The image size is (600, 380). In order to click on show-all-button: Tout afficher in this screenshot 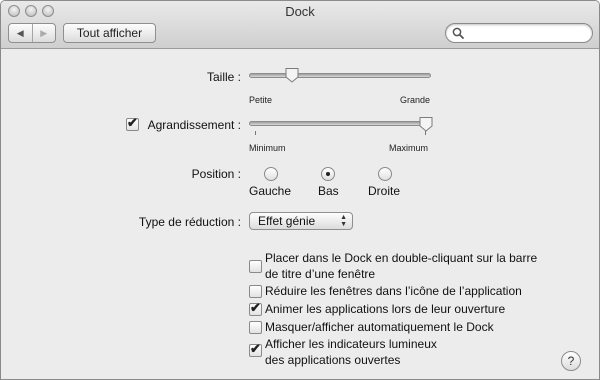, I will do `click(109, 33)`.